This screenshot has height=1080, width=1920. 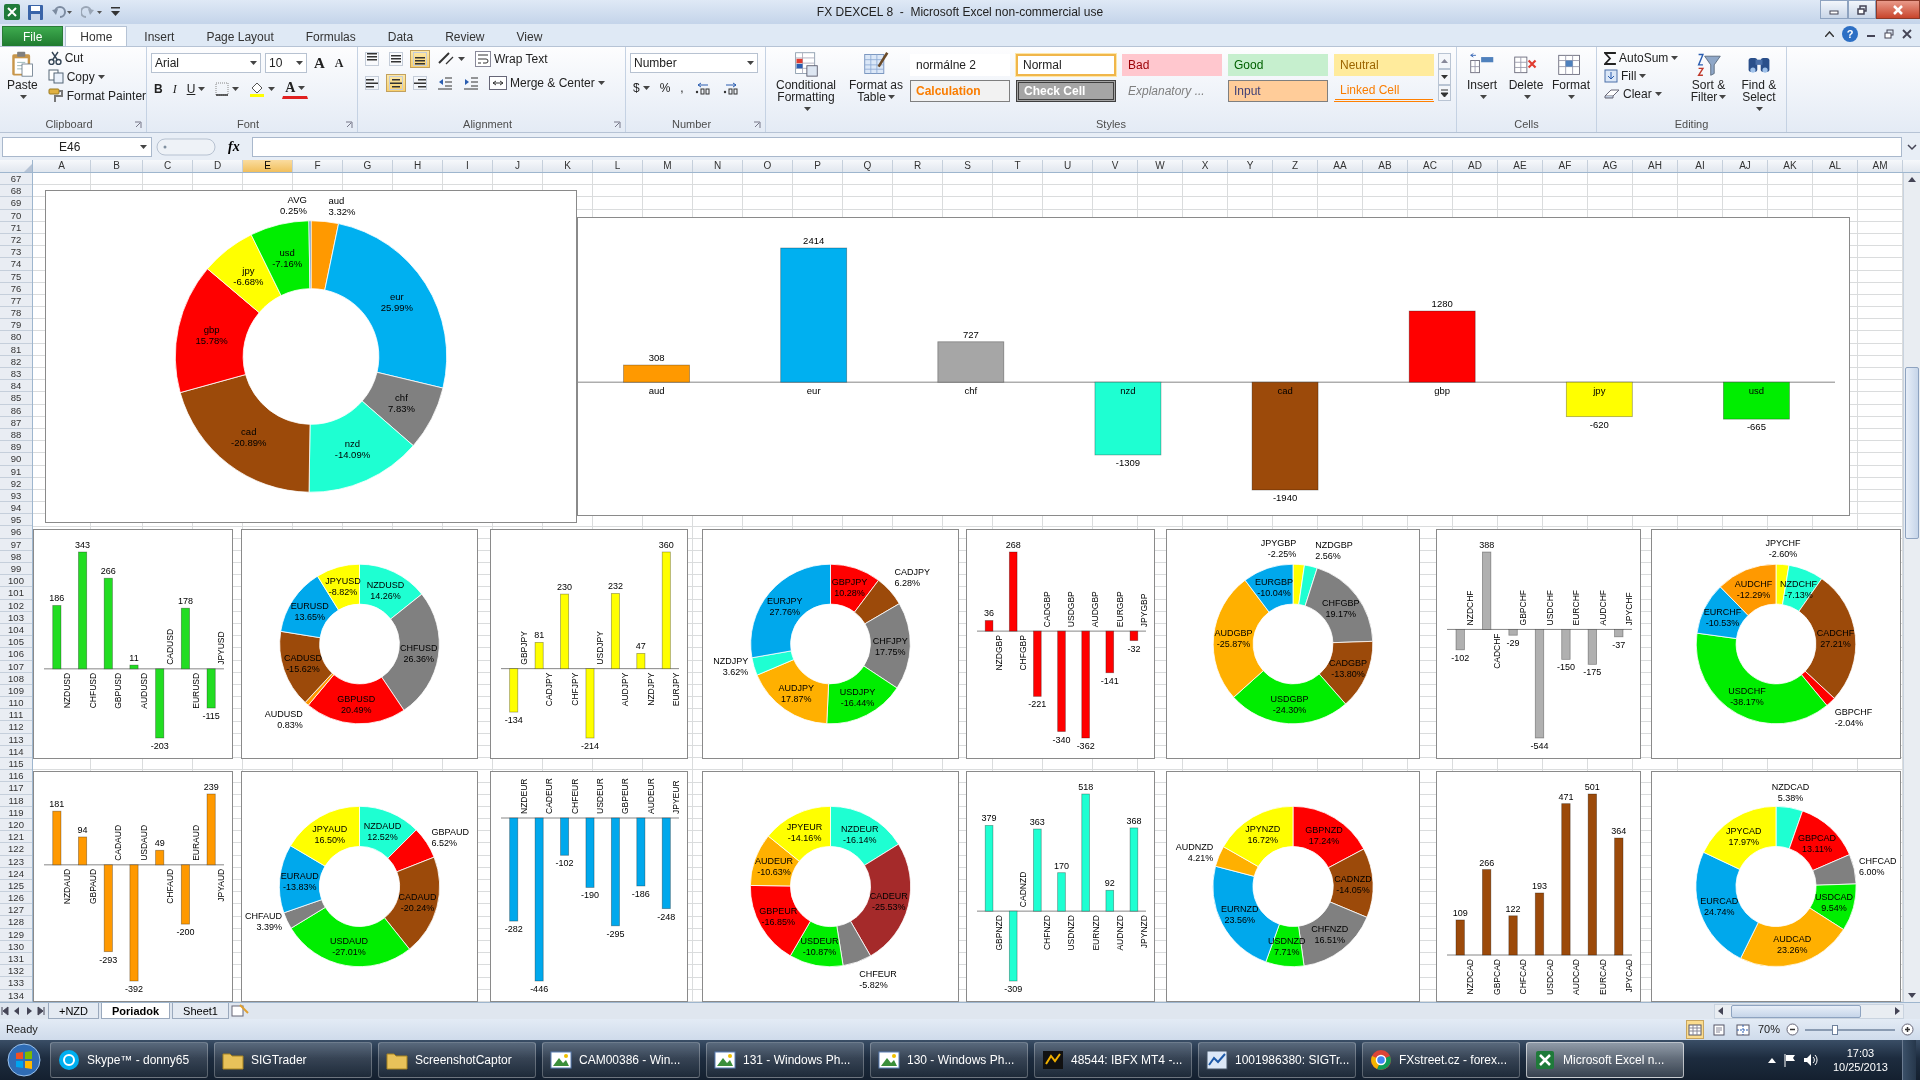 I want to click on row-header: 117, so click(x=16, y=788).